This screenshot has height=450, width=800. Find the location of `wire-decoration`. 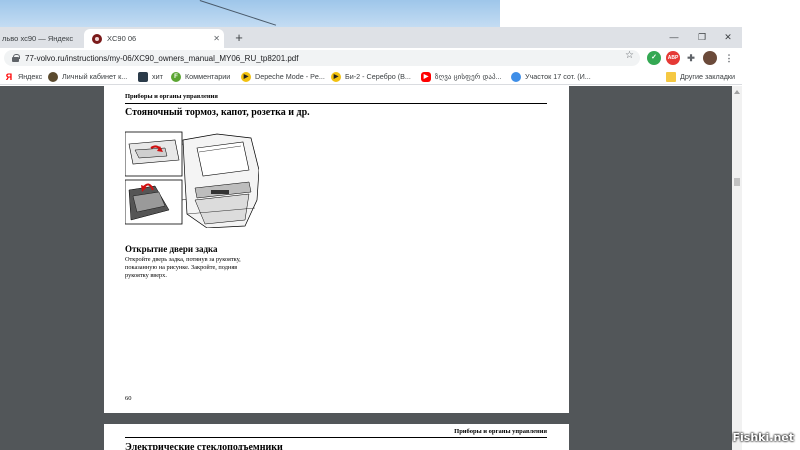

wire-decoration is located at coordinates (238, 13).